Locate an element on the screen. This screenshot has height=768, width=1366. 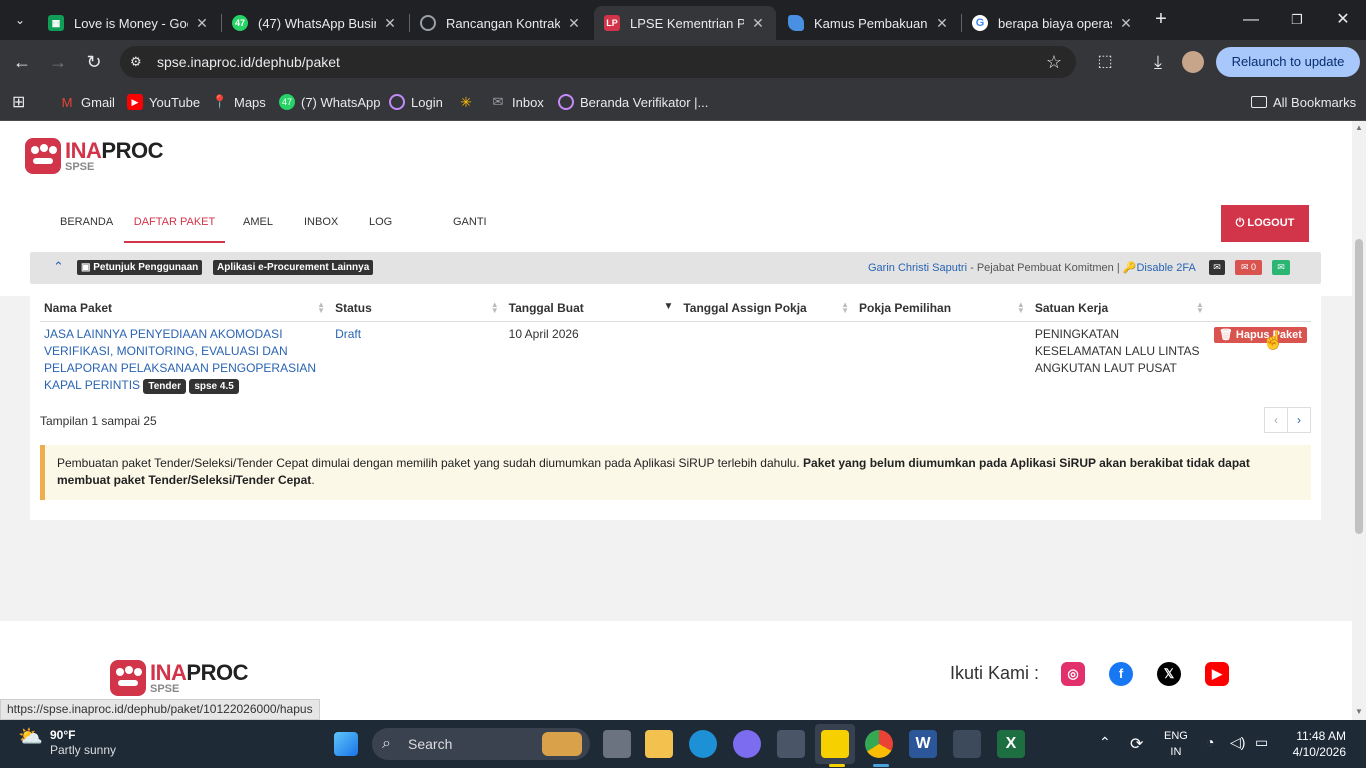
hapus-paket-button: 🗑 Hapus Paket is located at coordinates (1260, 334).